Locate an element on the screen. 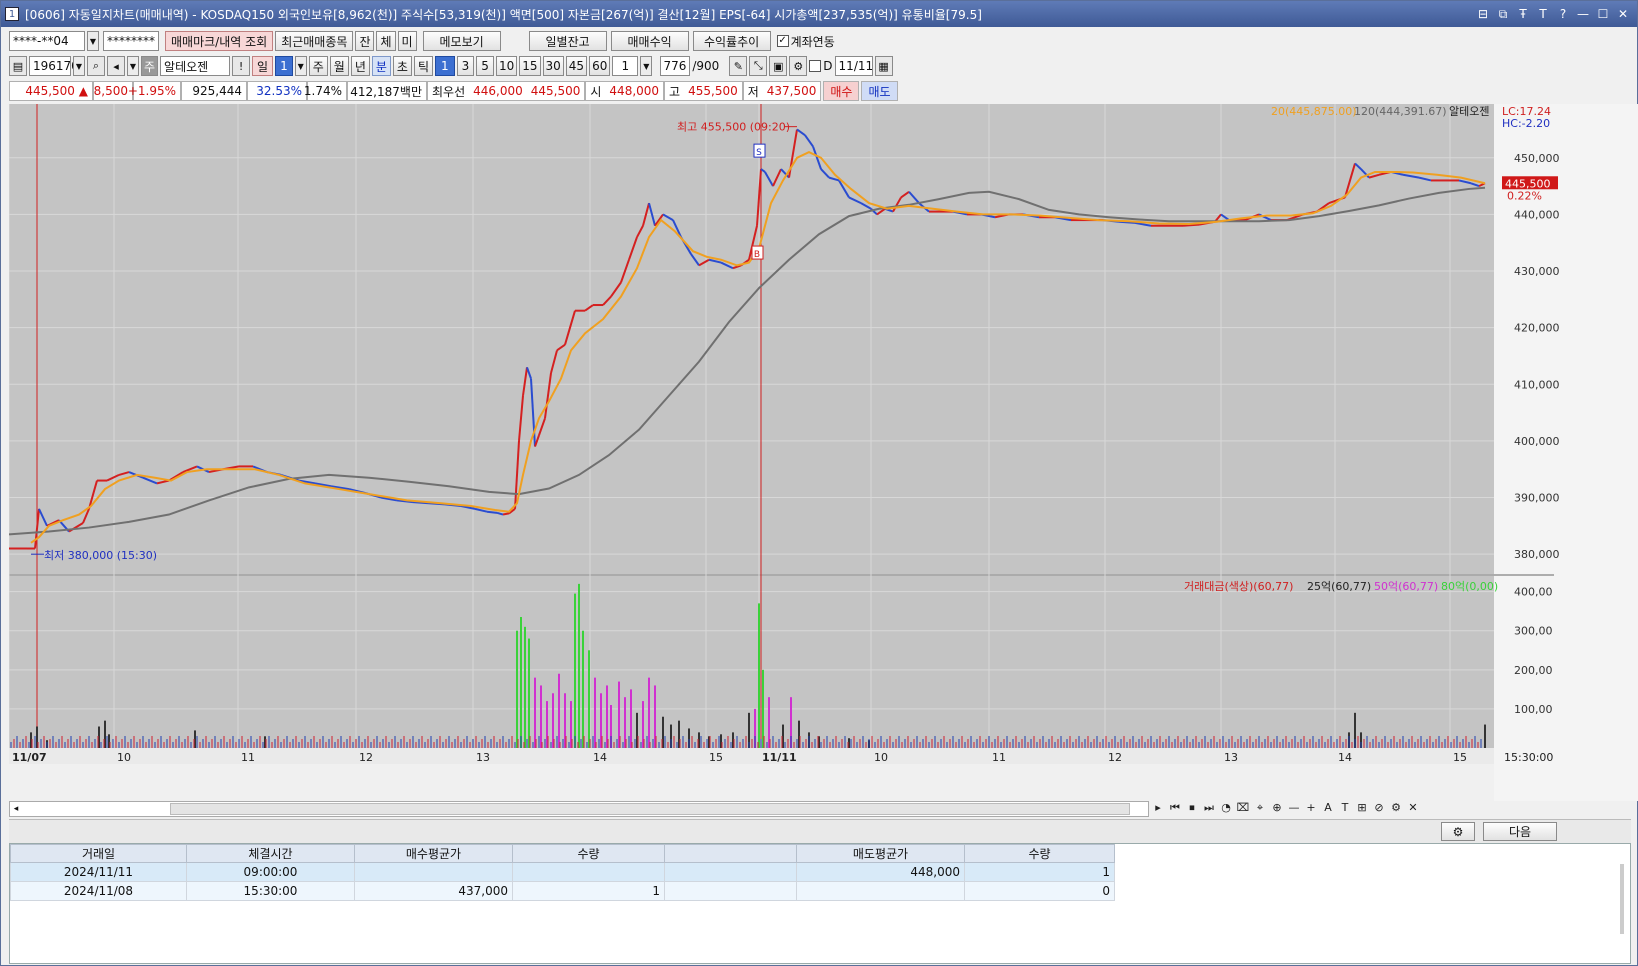  bar-count-input: 776 is located at coordinates (675, 66).